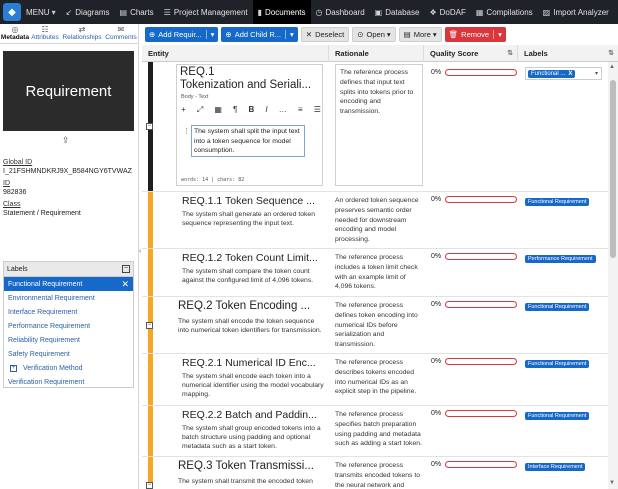  I want to click on export-icon: ⇪, so click(66, 140).